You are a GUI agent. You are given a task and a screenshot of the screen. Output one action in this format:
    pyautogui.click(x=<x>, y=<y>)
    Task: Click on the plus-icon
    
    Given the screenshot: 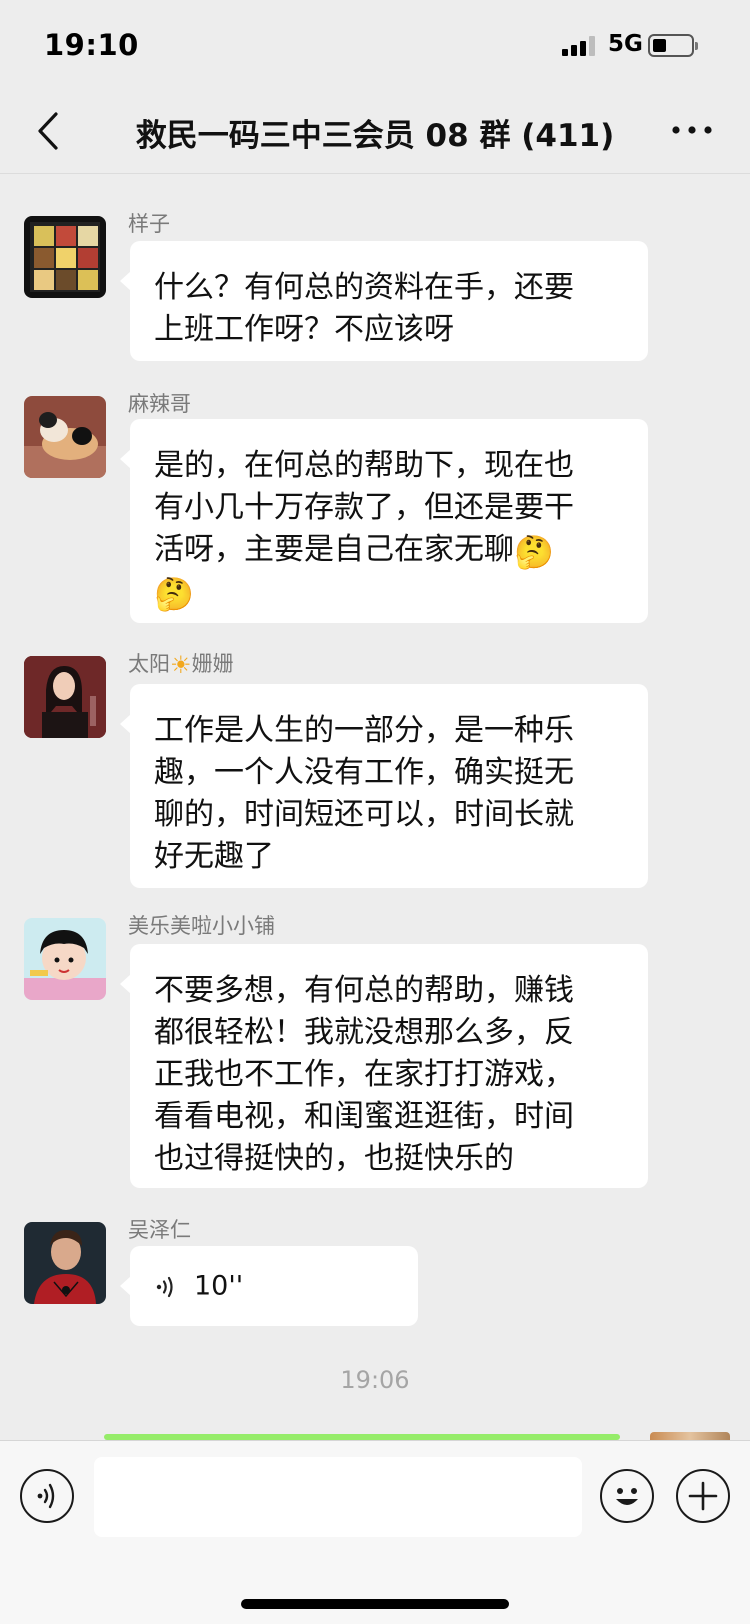 What is the action you would take?
    pyautogui.click(x=703, y=1496)
    